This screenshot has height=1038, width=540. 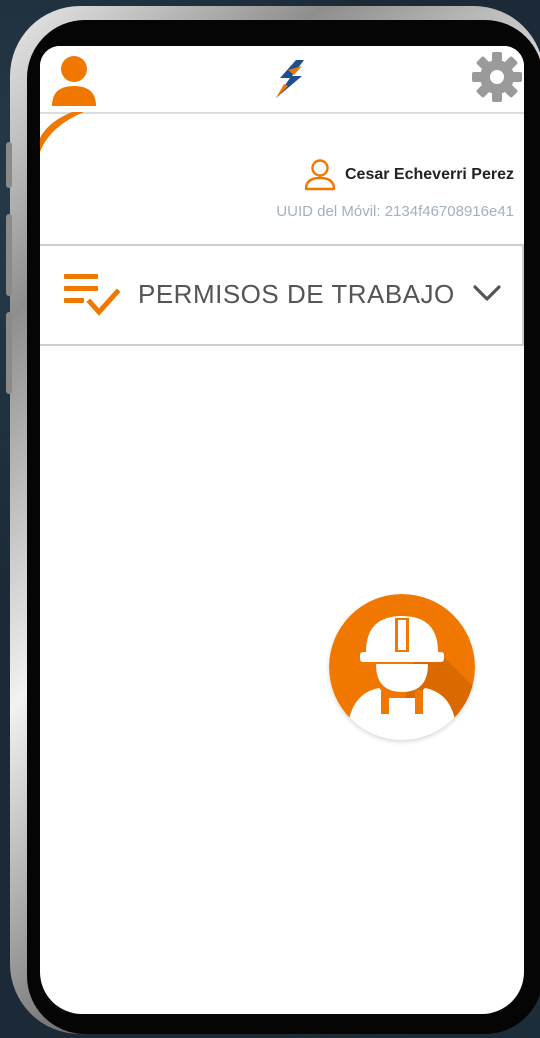 I want to click on mute-switch, so click(x=9, y=165).